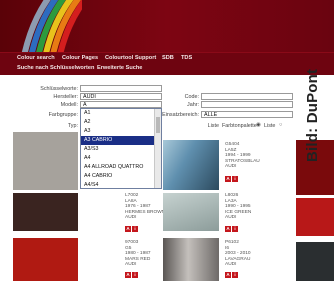 The width and height of the screenshot is (334, 281). Describe the element at coordinates (118, 158) in the screenshot. I see `dropdown-option: A4` at that location.